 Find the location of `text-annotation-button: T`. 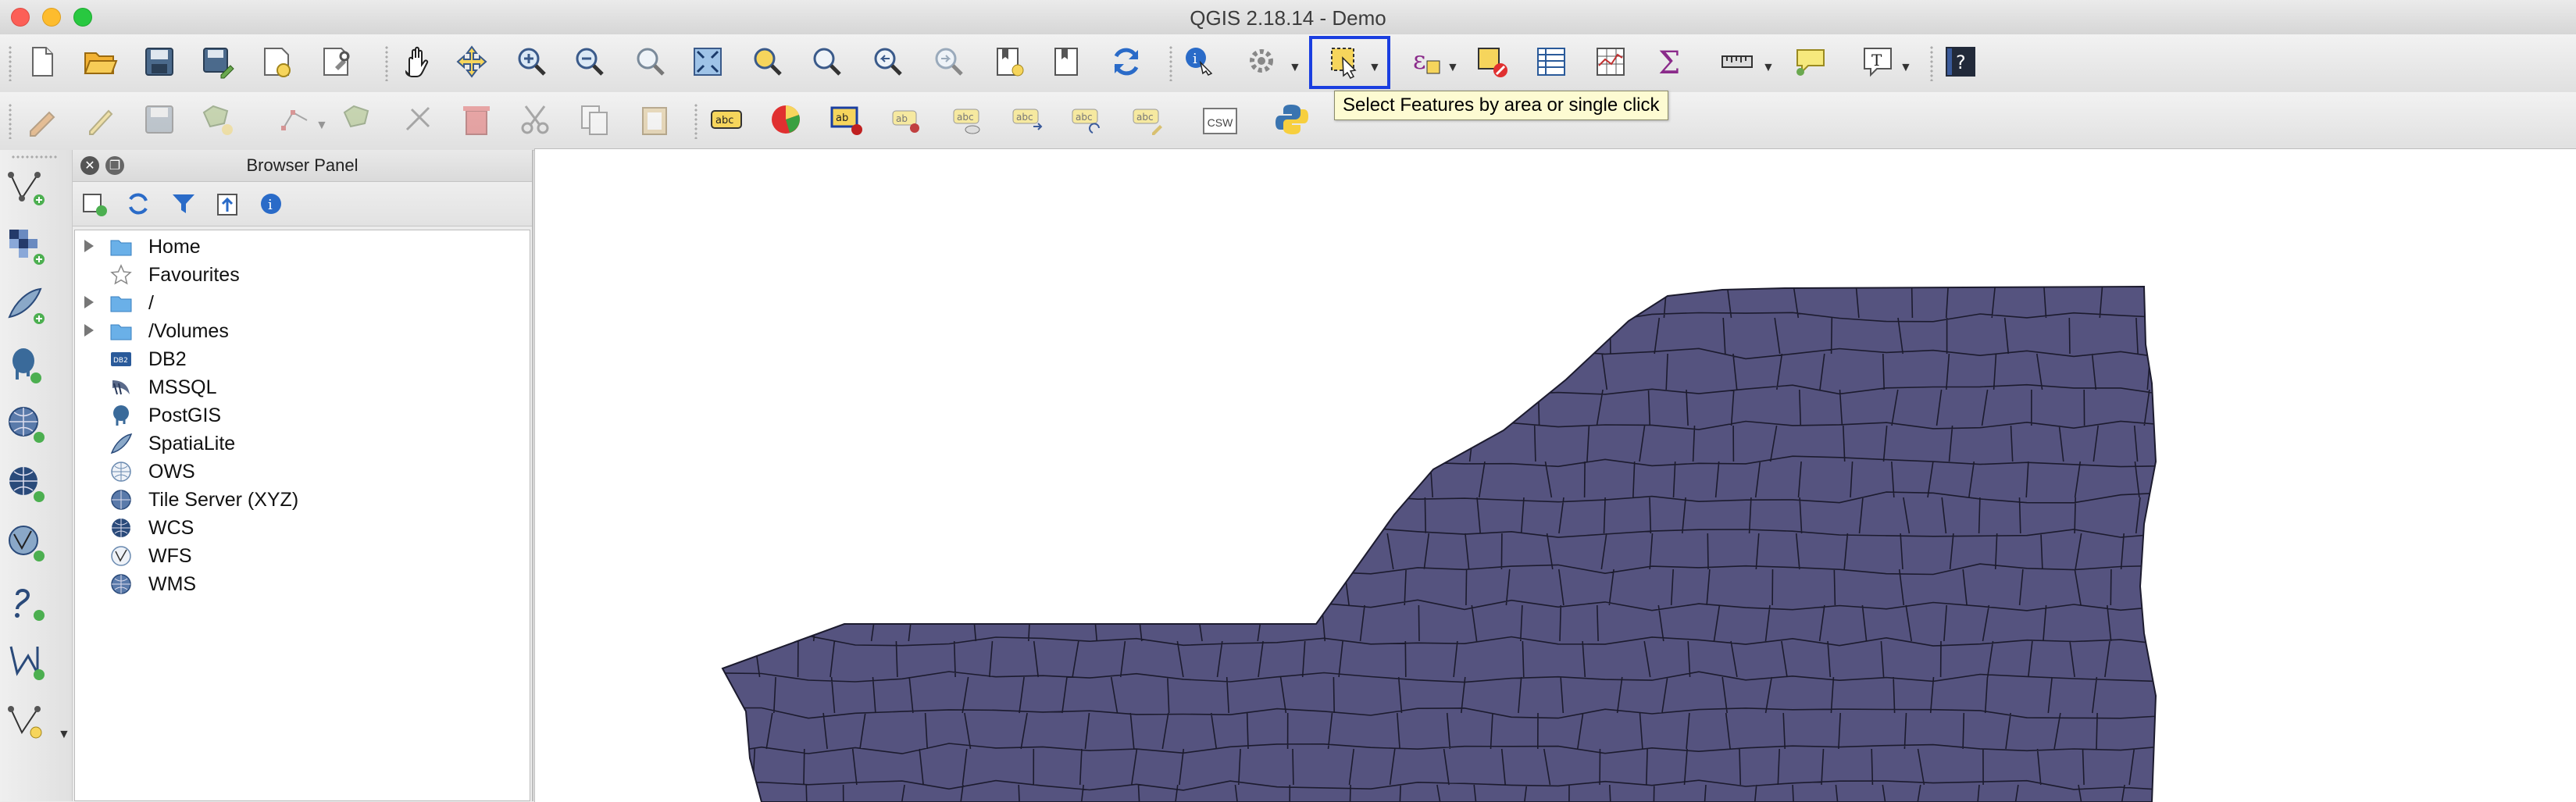

text-annotation-button: T is located at coordinates (1877, 63).